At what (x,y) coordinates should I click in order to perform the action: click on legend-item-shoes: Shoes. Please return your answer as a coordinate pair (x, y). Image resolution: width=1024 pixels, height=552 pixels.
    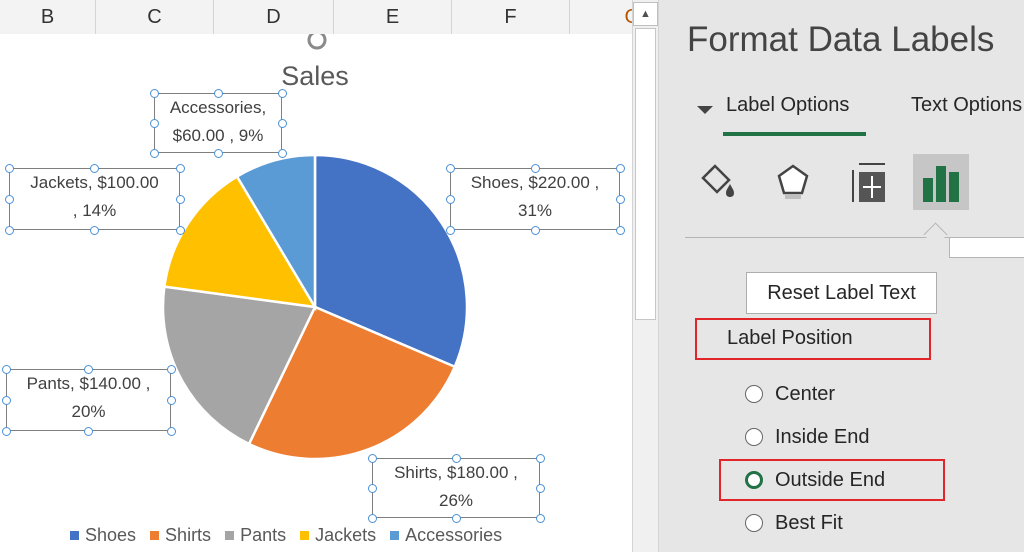
    Looking at the image, I should click on (103, 535).